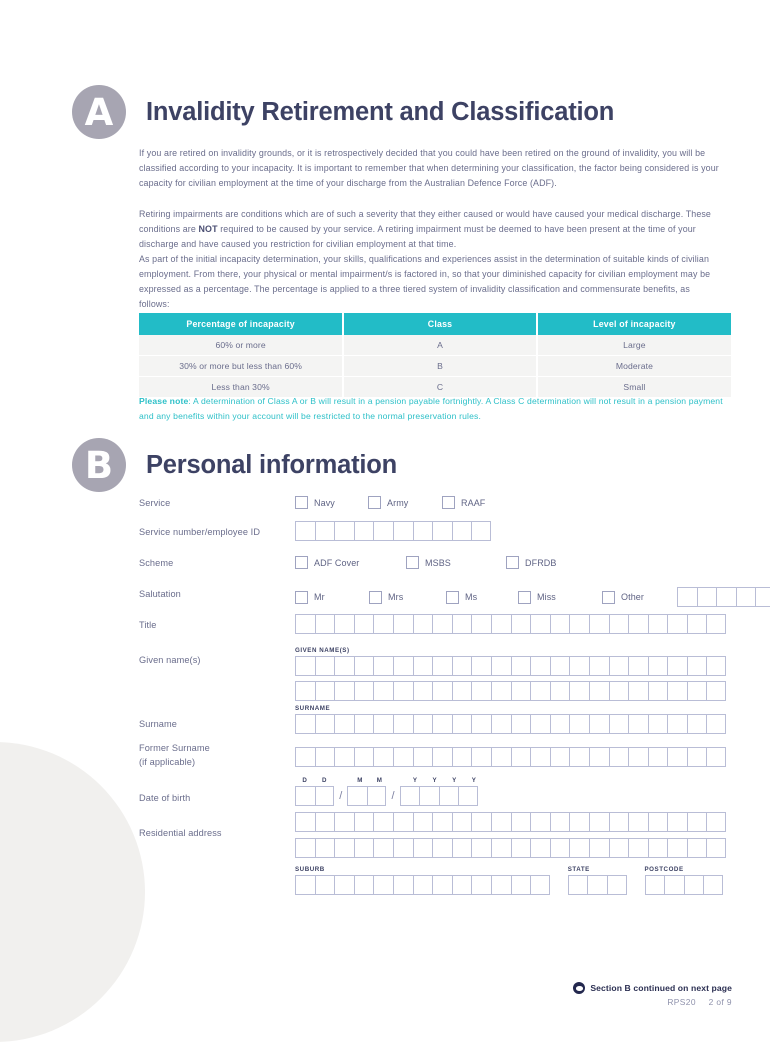  What do you see at coordinates (422, 884) in the screenshot?
I see `input-suburb` at bounding box center [422, 884].